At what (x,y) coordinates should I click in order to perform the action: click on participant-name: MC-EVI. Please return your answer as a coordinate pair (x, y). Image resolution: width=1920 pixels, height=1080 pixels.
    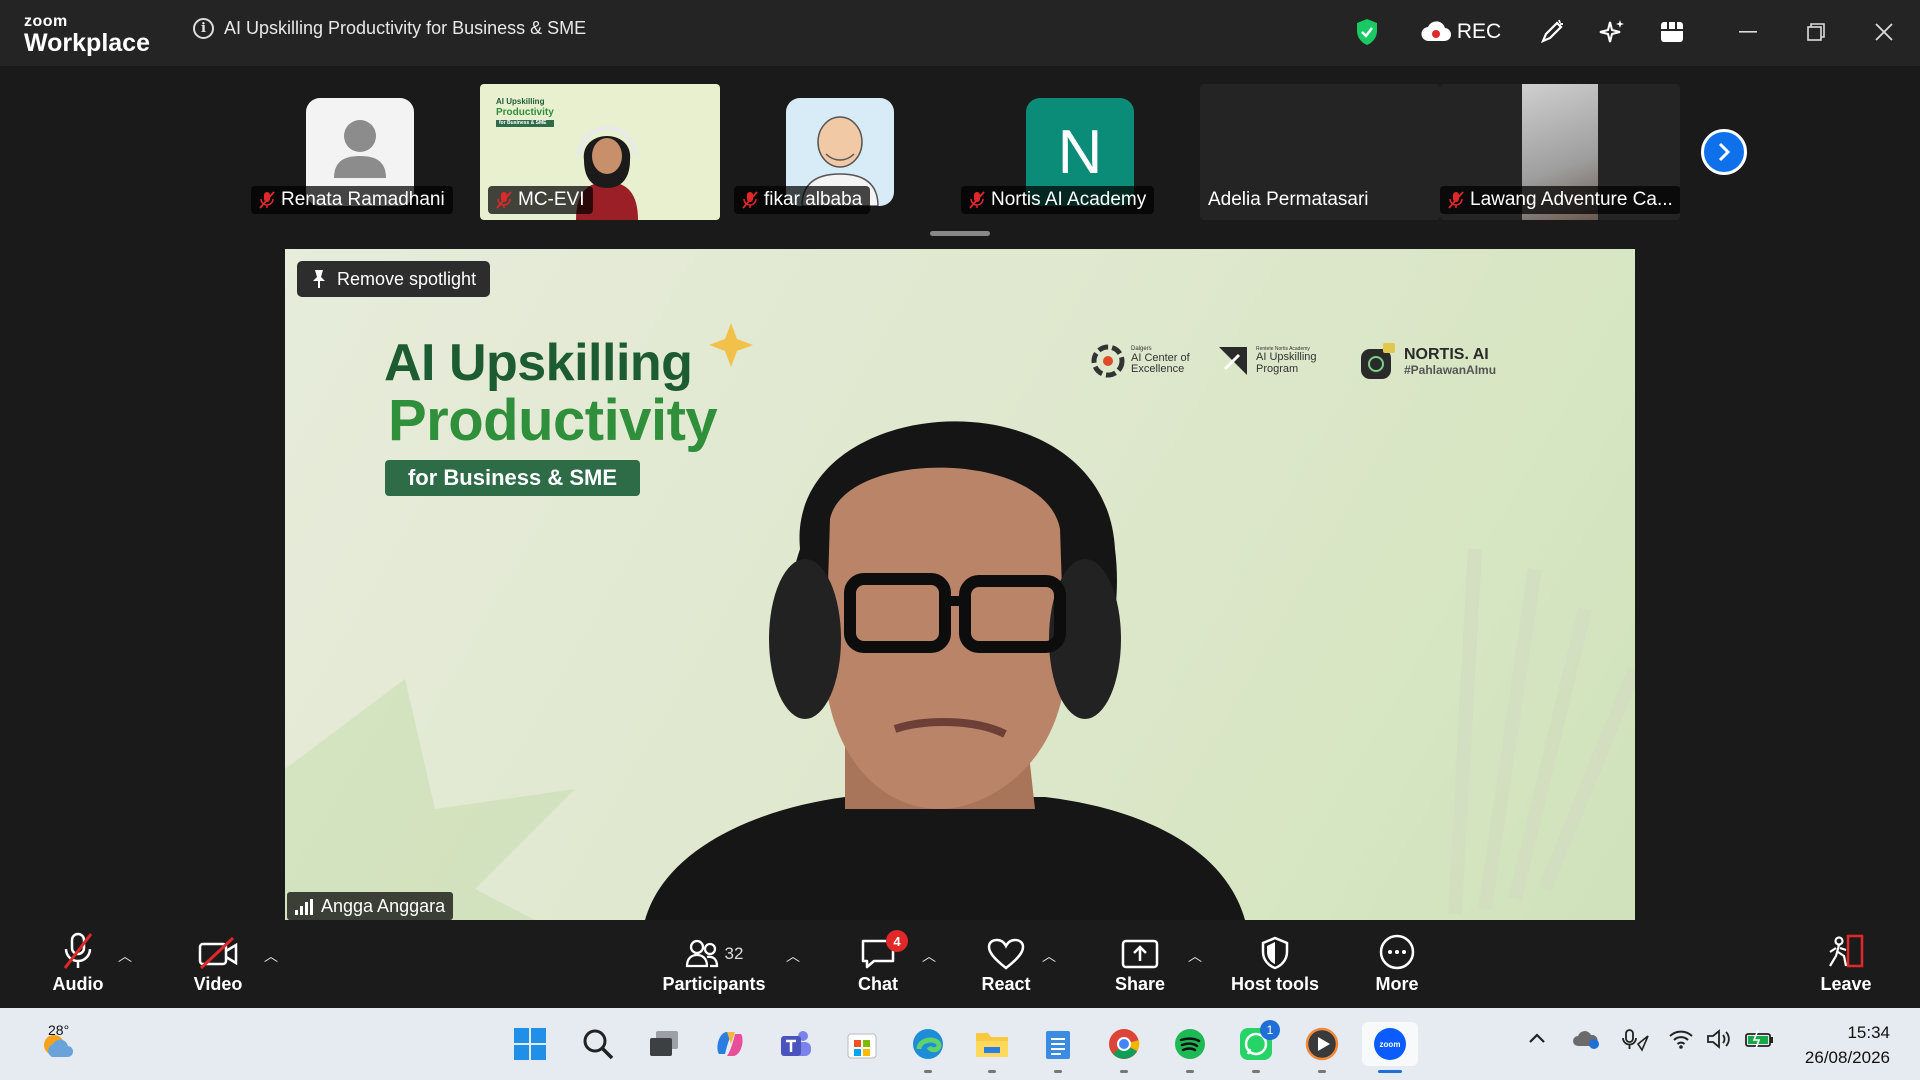
    Looking at the image, I should click on (551, 199).